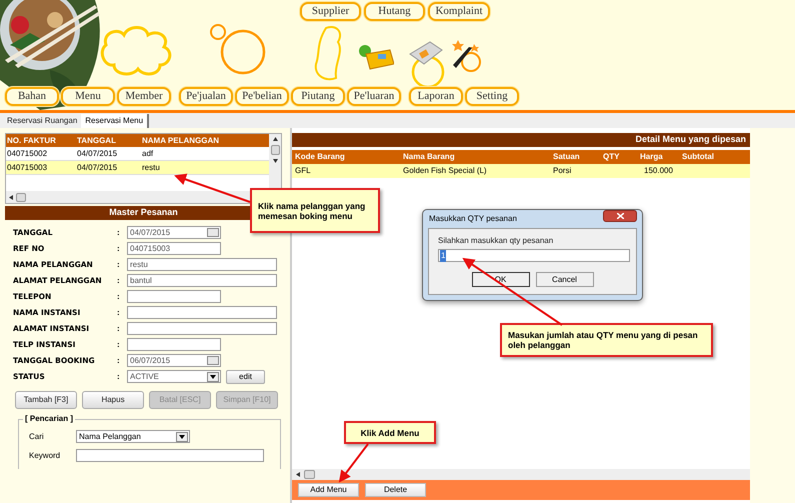 The image size is (795, 503). What do you see at coordinates (42, 121) in the screenshot?
I see `tab: Reservasi Ruangan` at bounding box center [42, 121].